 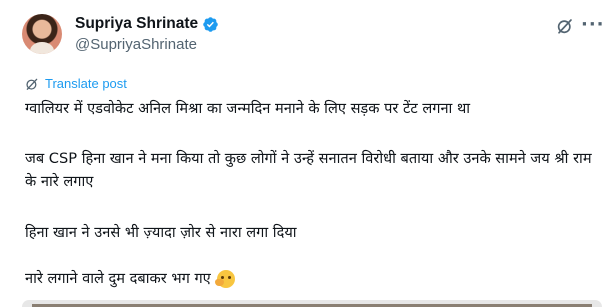 I want to click on author-handle: @SupriyaShrinate, so click(x=147, y=44).